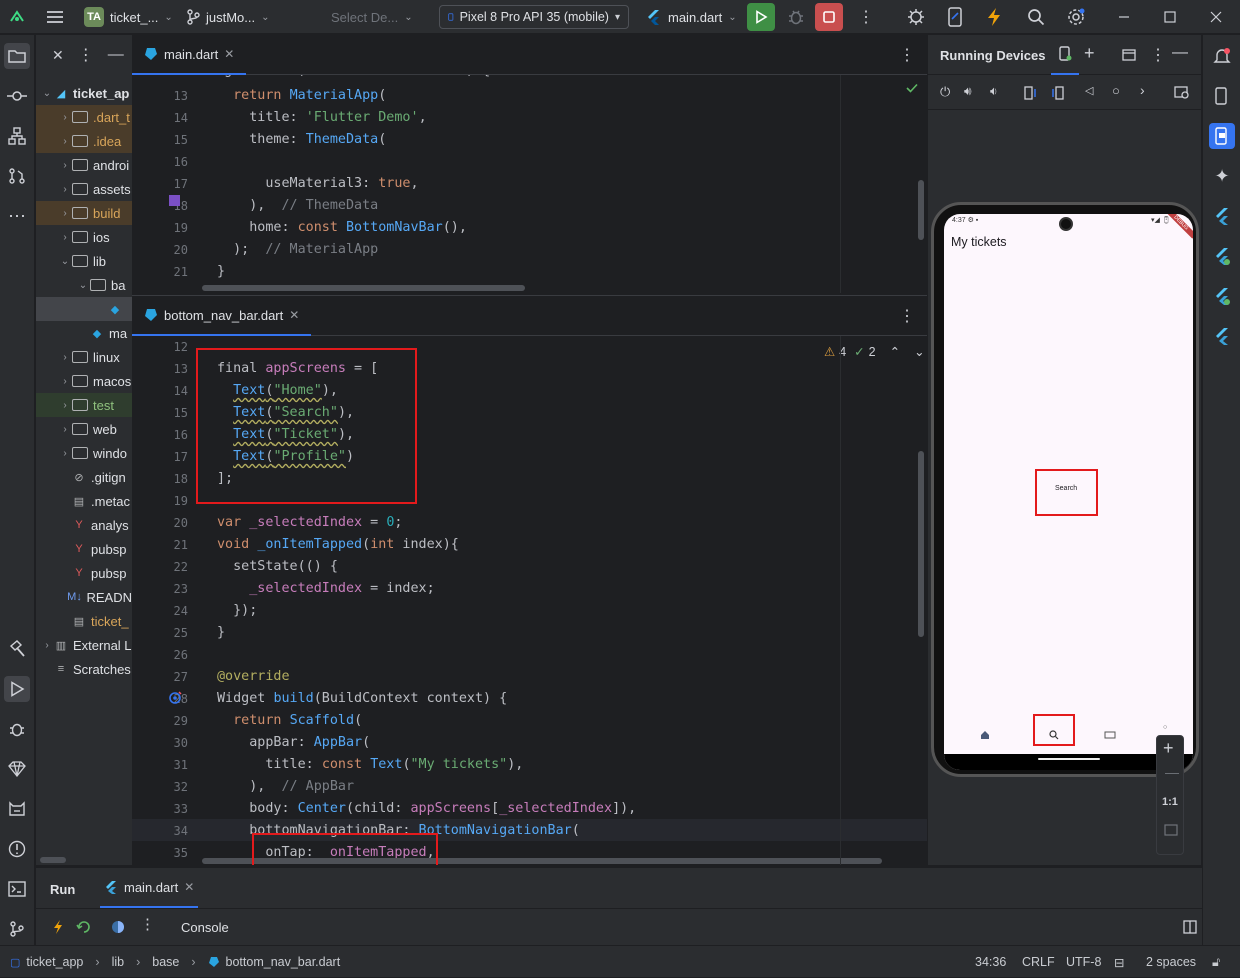  I want to click on run-config-selector: main.dart ⌄, so click(691, 17).